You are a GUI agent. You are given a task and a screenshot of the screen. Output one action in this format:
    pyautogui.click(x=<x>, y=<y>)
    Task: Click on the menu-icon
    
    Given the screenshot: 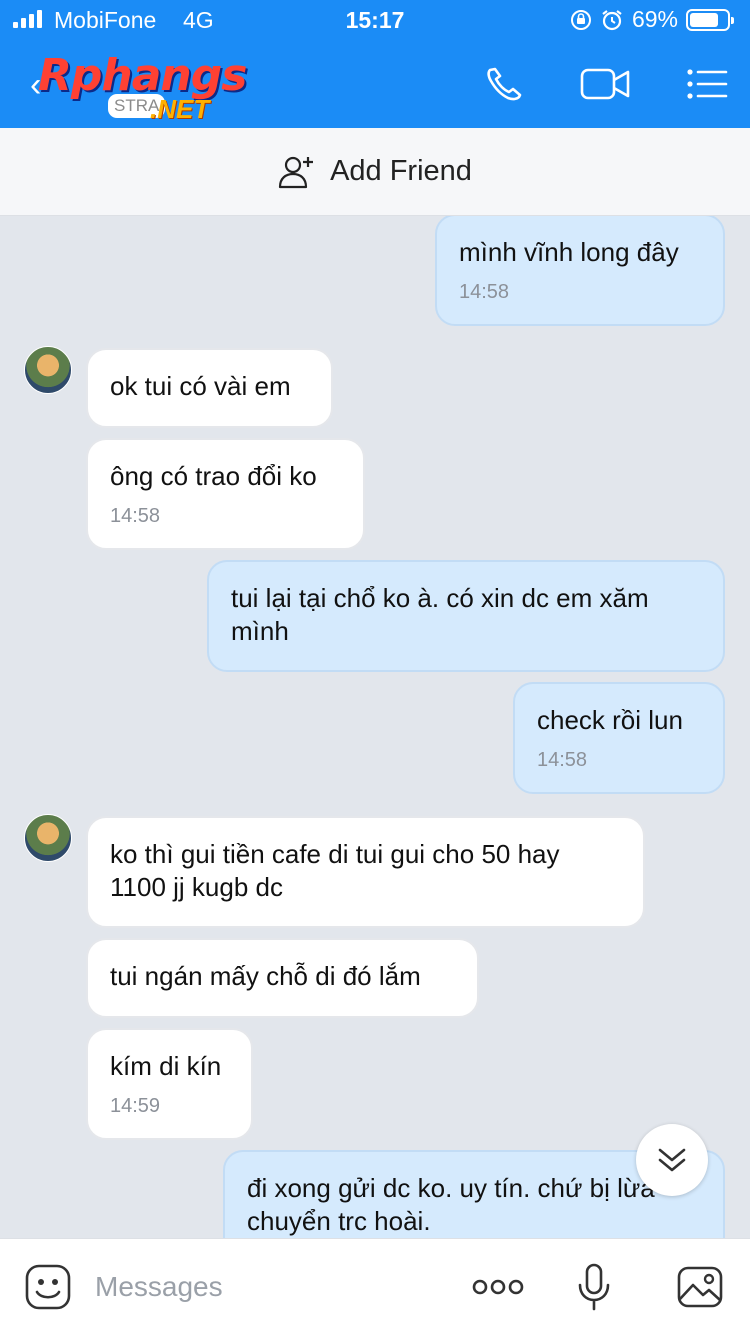 What is the action you would take?
    pyautogui.click(x=708, y=84)
    